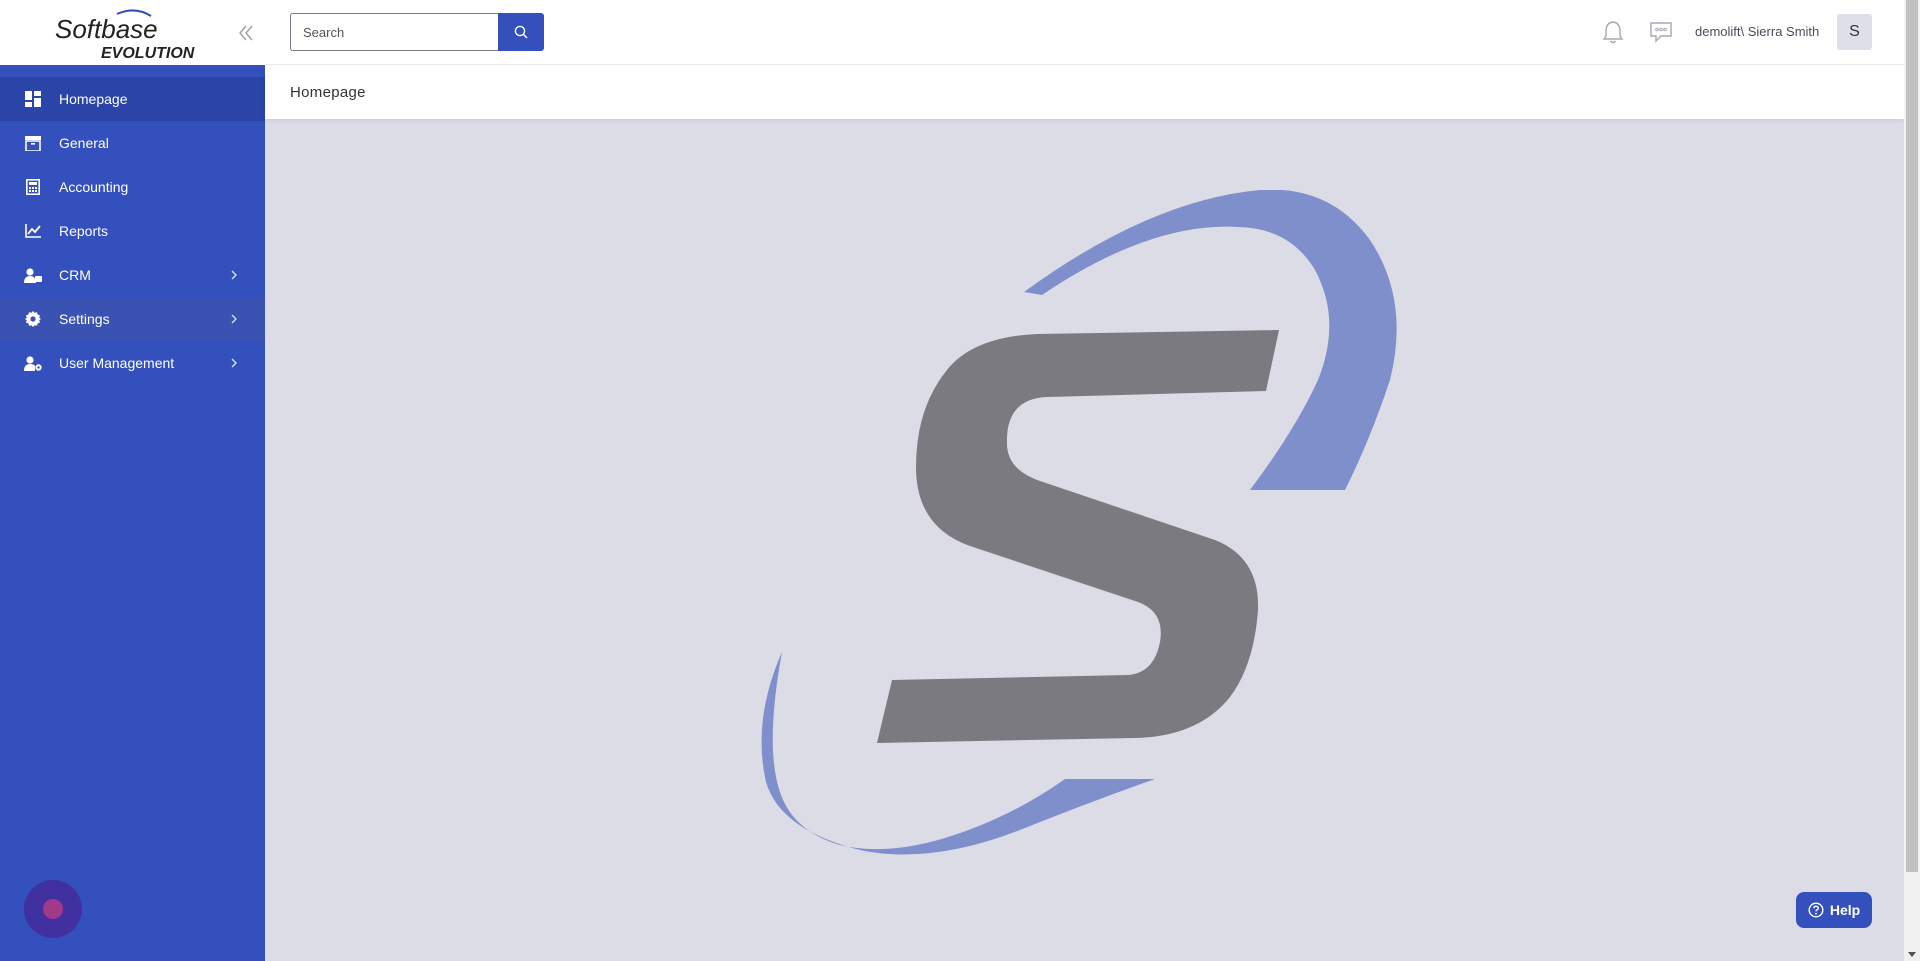 This screenshot has height=961, width=1920. I want to click on top-bar: demolift\ Sierra Smith S, so click(1084, 32).